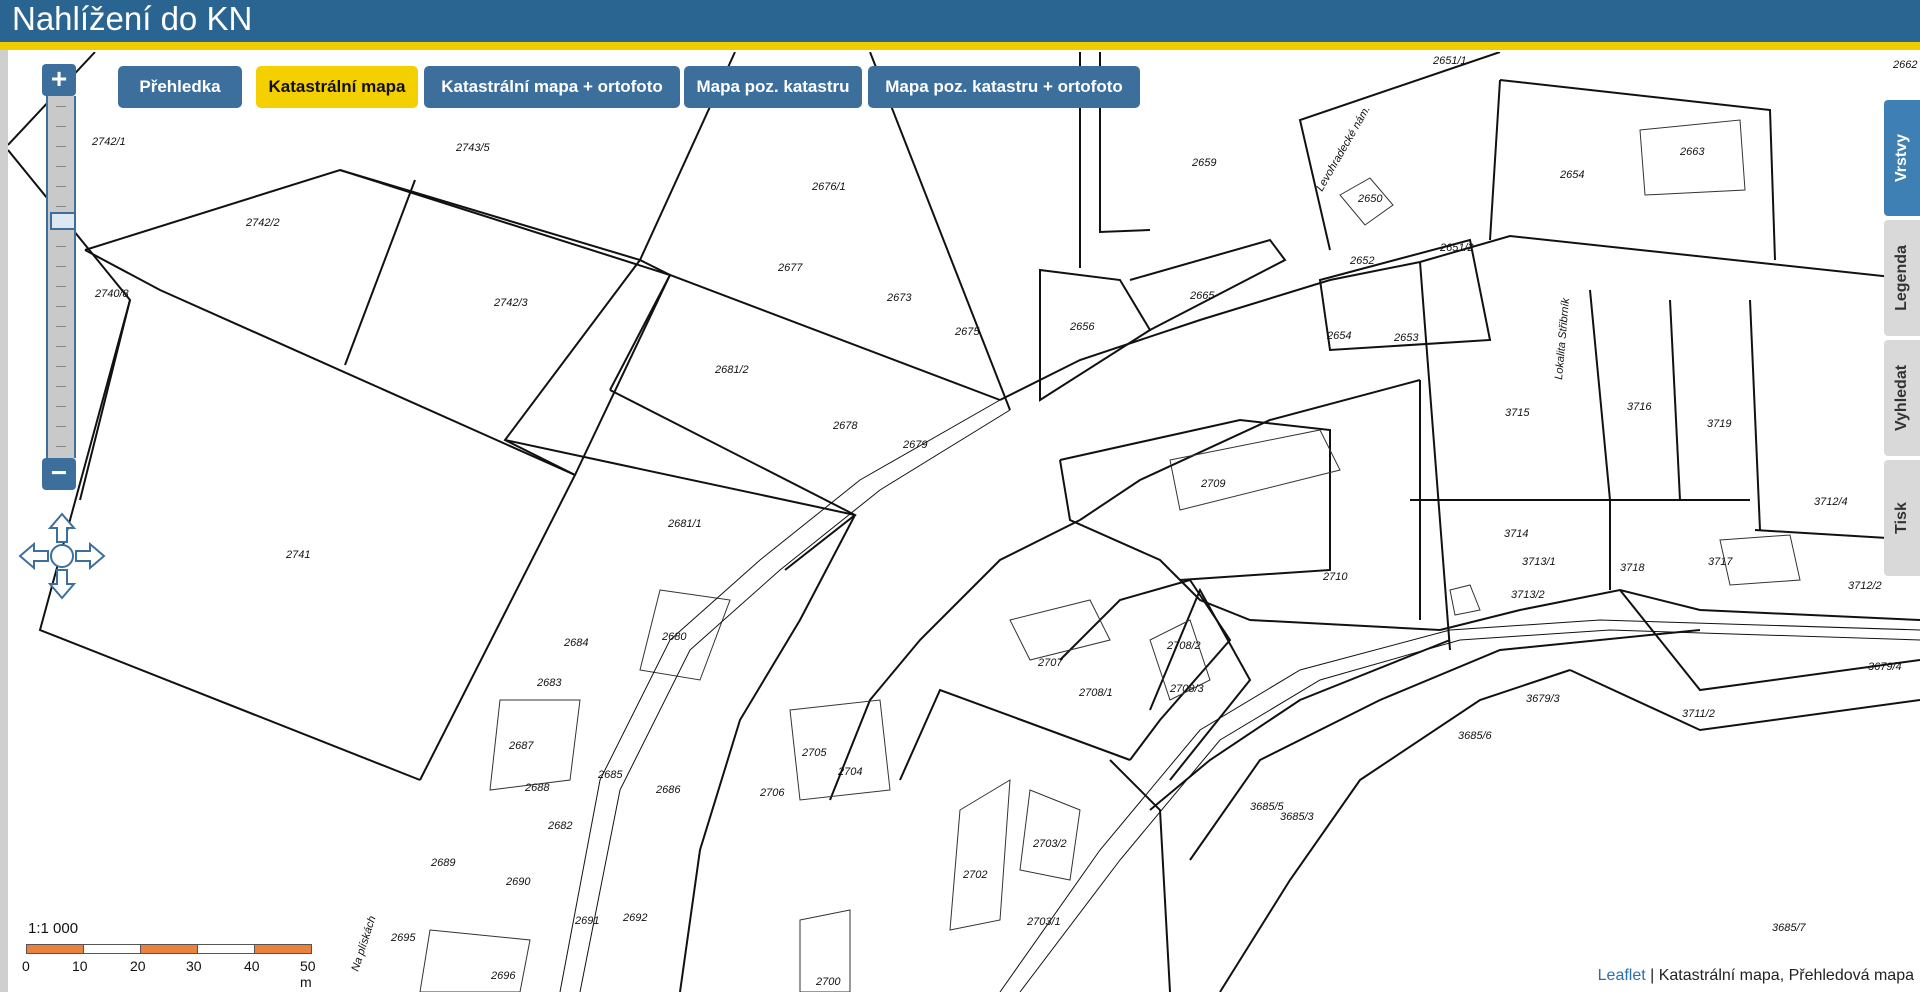 The image size is (1920, 992). What do you see at coordinates (62, 584) in the screenshot?
I see `pan-down-icon` at bounding box center [62, 584].